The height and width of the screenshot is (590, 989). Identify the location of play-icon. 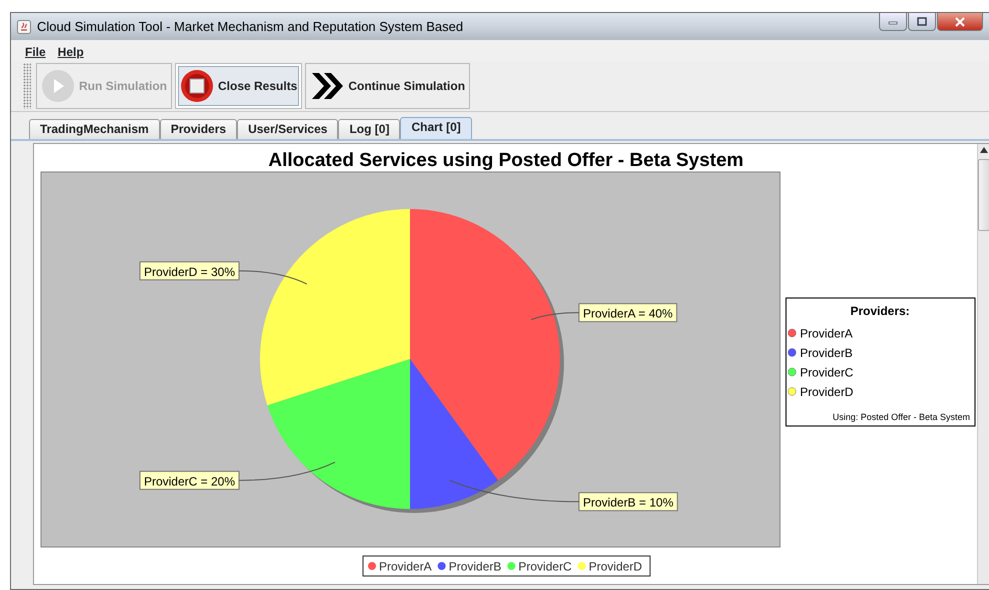
(58, 86).